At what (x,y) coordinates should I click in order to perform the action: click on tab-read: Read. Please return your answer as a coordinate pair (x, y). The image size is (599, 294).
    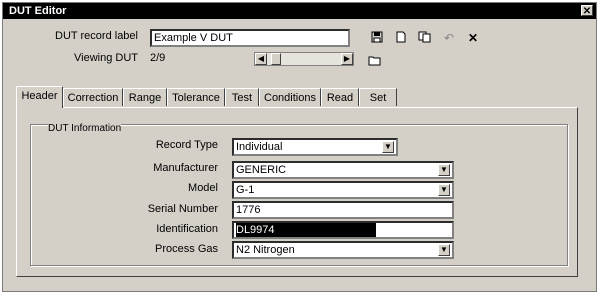
    Looking at the image, I should click on (340, 97).